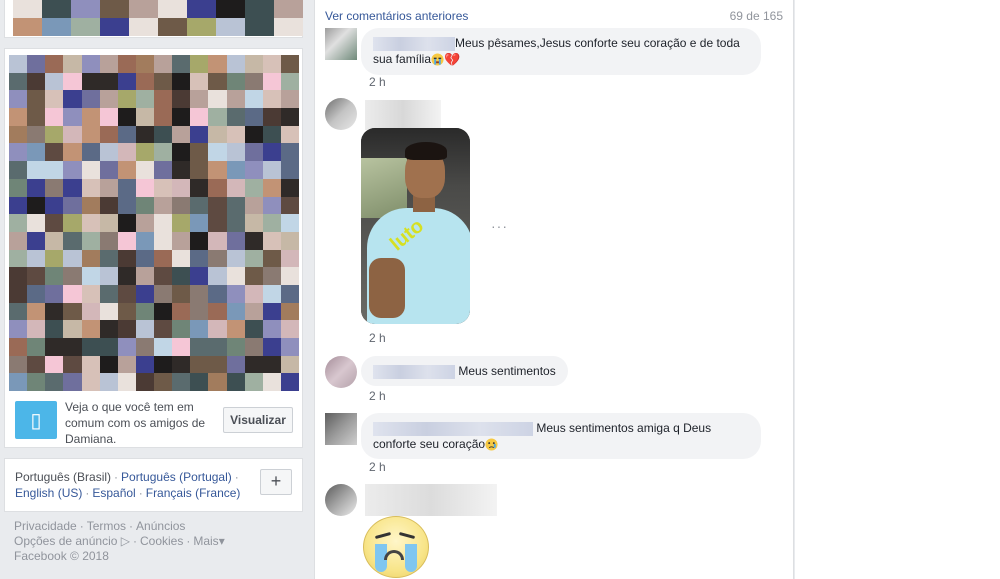 This screenshot has width=1000, height=579. I want to click on visualizar-button: Visualizar, so click(258, 420).